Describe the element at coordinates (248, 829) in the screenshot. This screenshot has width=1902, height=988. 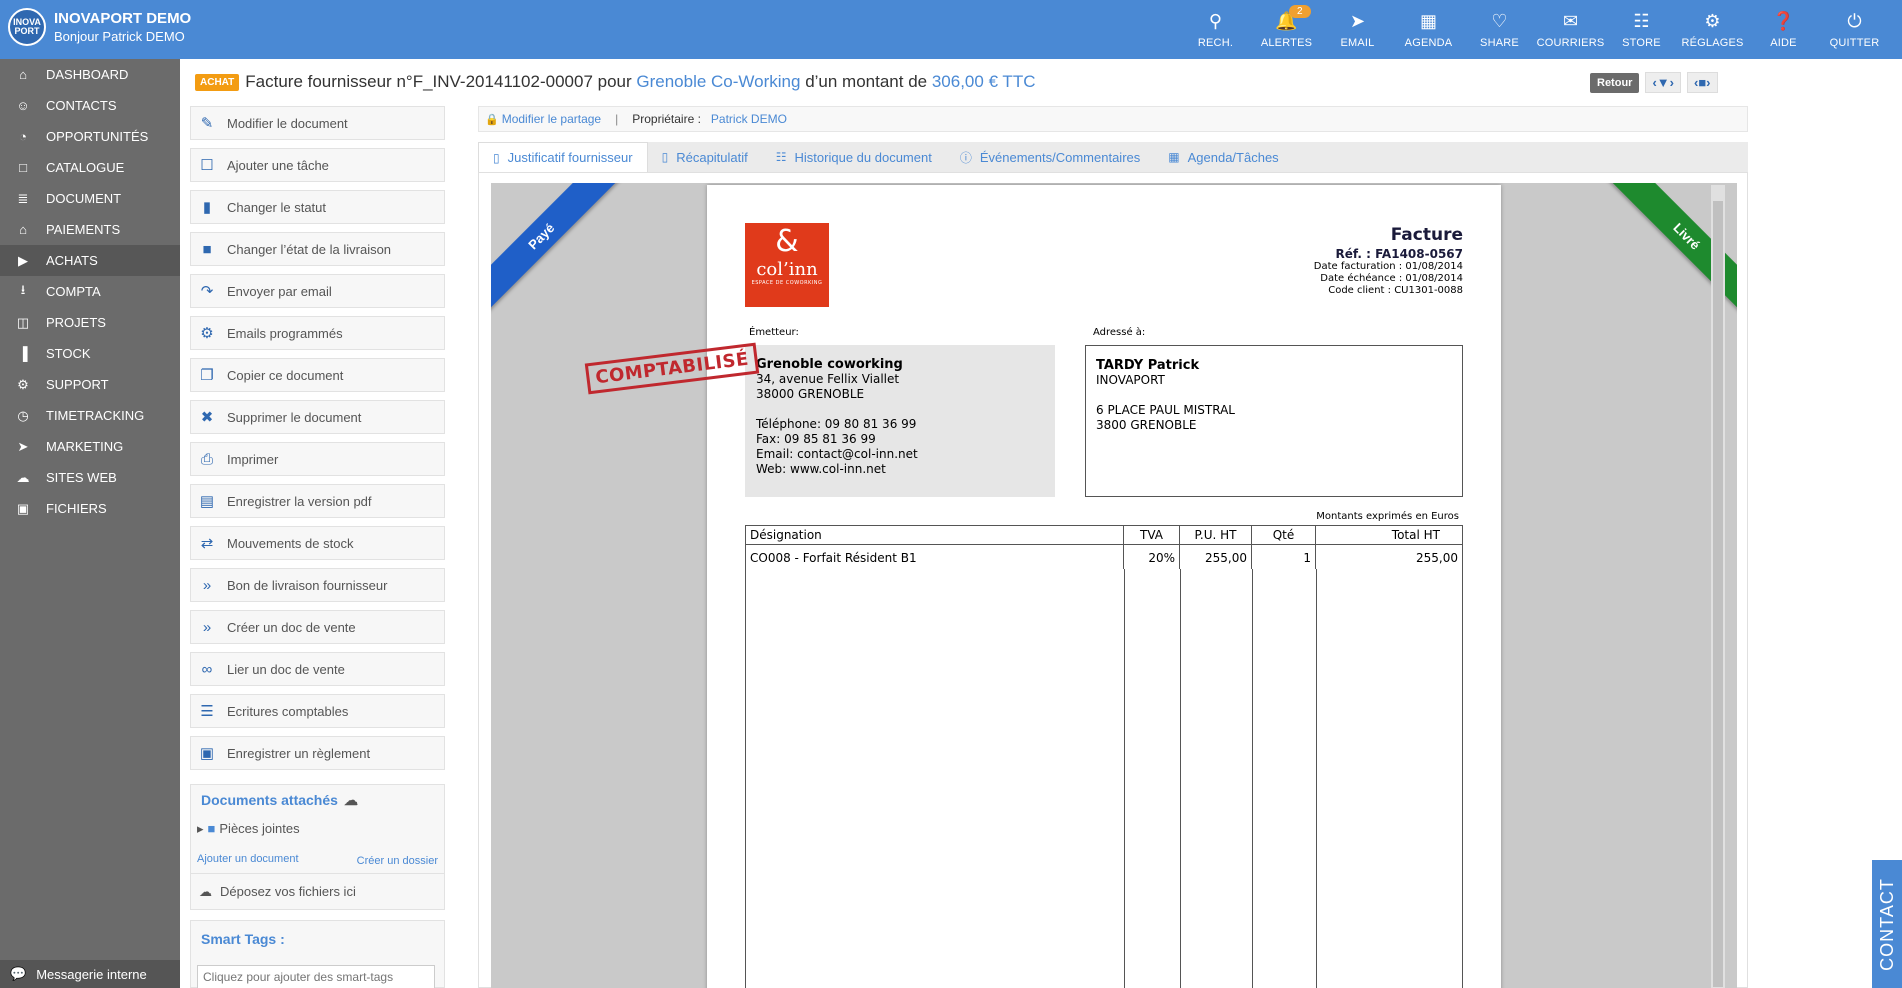
I see `folder-pieces-jointes: ▸ ■ Pièces jointes` at that location.